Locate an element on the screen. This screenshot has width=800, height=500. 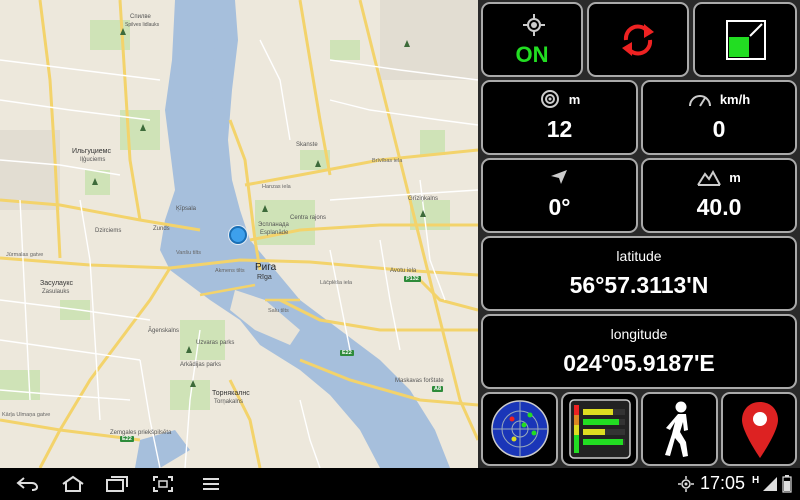
map-pin-button is located at coordinates (759, 429).